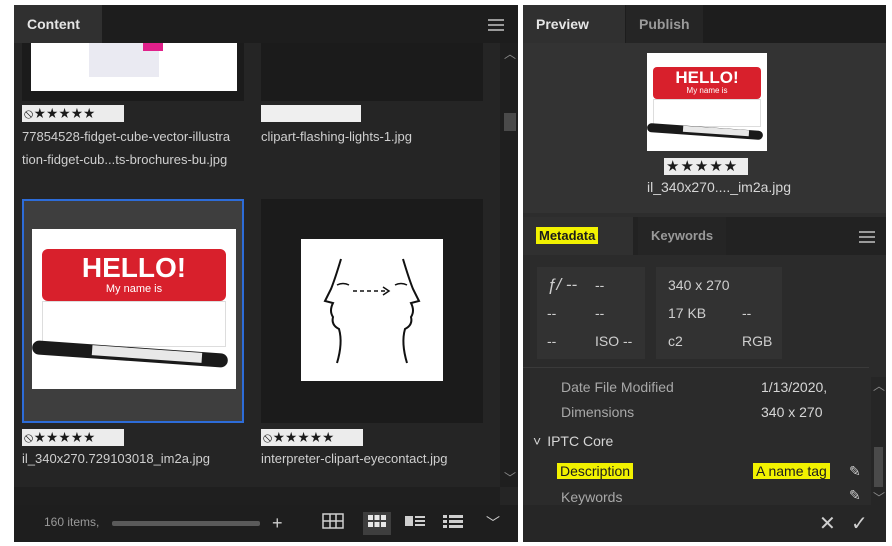  I want to click on dimensions-field-value: 340 x 270, so click(792, 412).